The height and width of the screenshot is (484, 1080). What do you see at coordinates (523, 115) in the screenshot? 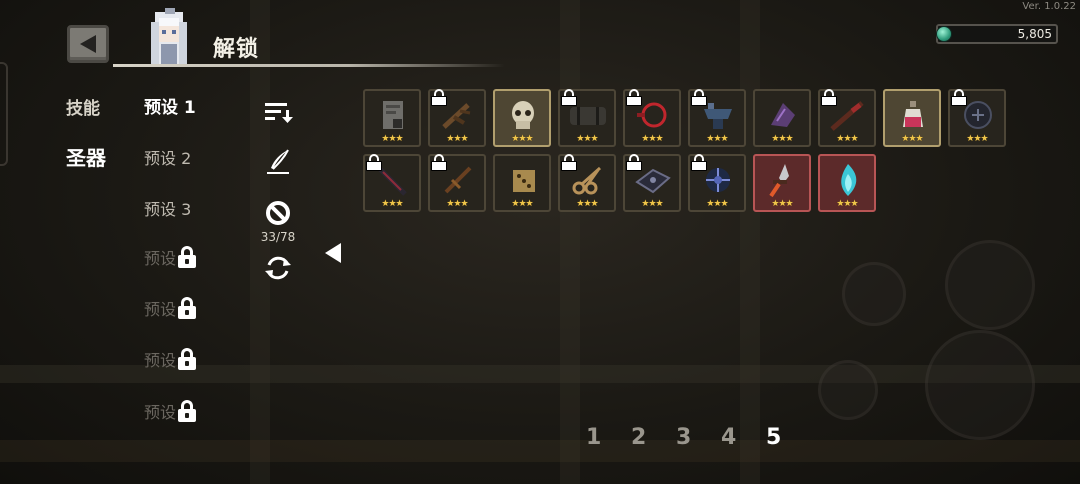
I see `skull-relic-icon` at bounding box center [523, 115].